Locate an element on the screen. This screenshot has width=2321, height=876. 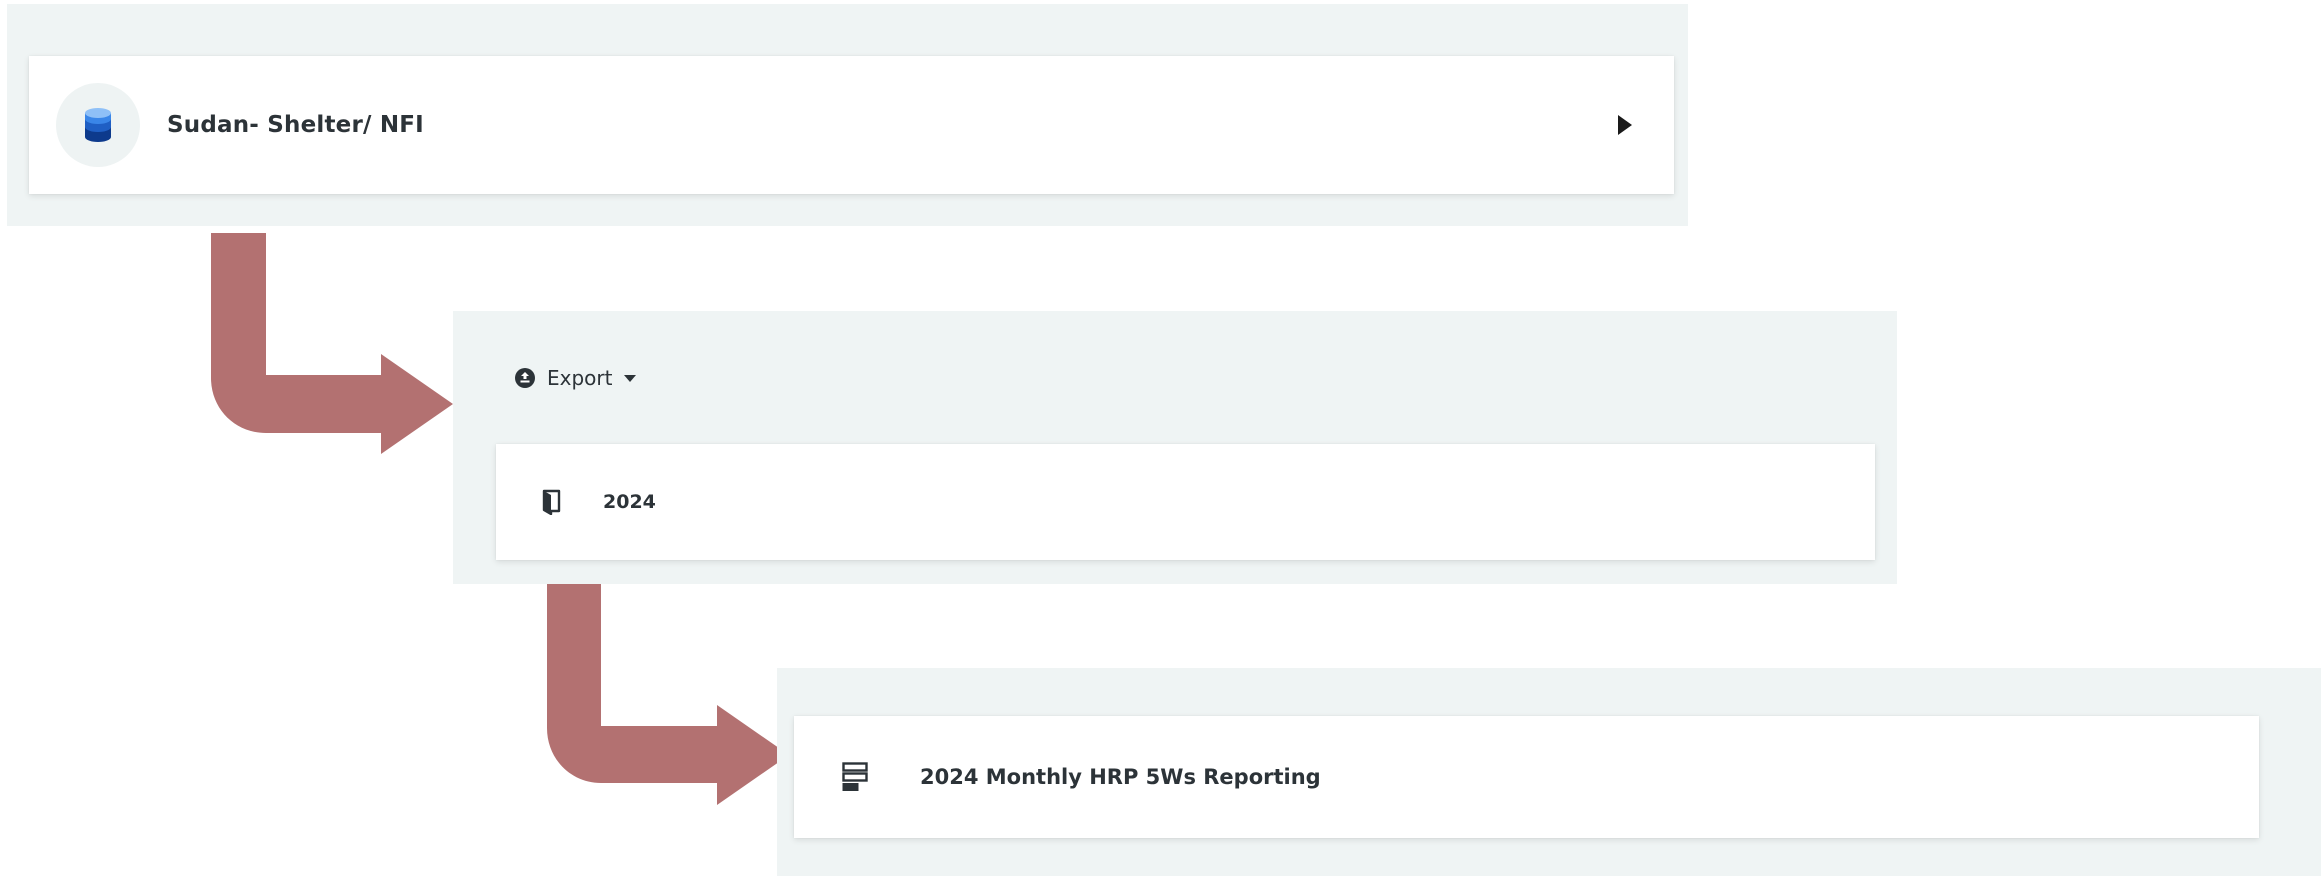
database-avatar is located at coordinates (98, 125).